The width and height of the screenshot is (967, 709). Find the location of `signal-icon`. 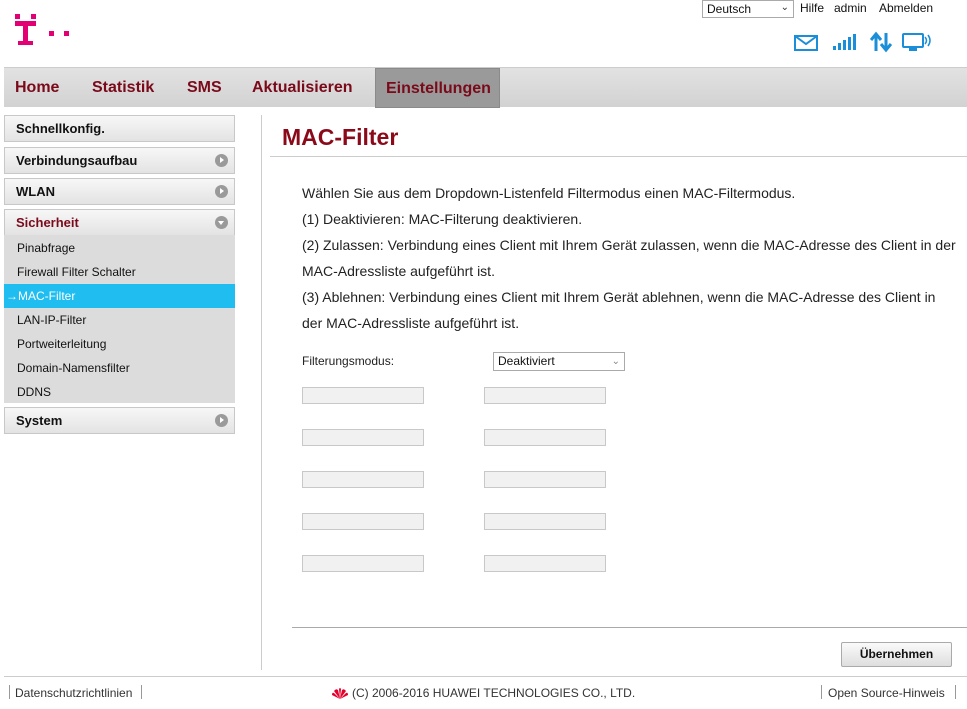

signal-icon is located at coordinates (845, 43).